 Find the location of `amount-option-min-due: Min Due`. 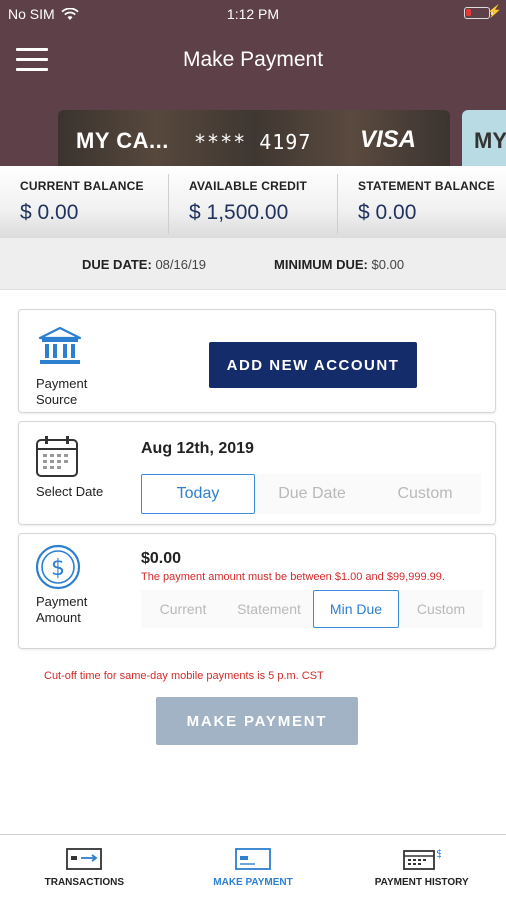

amount-option-min-due: Min Due is located at coordinates (356, 609).